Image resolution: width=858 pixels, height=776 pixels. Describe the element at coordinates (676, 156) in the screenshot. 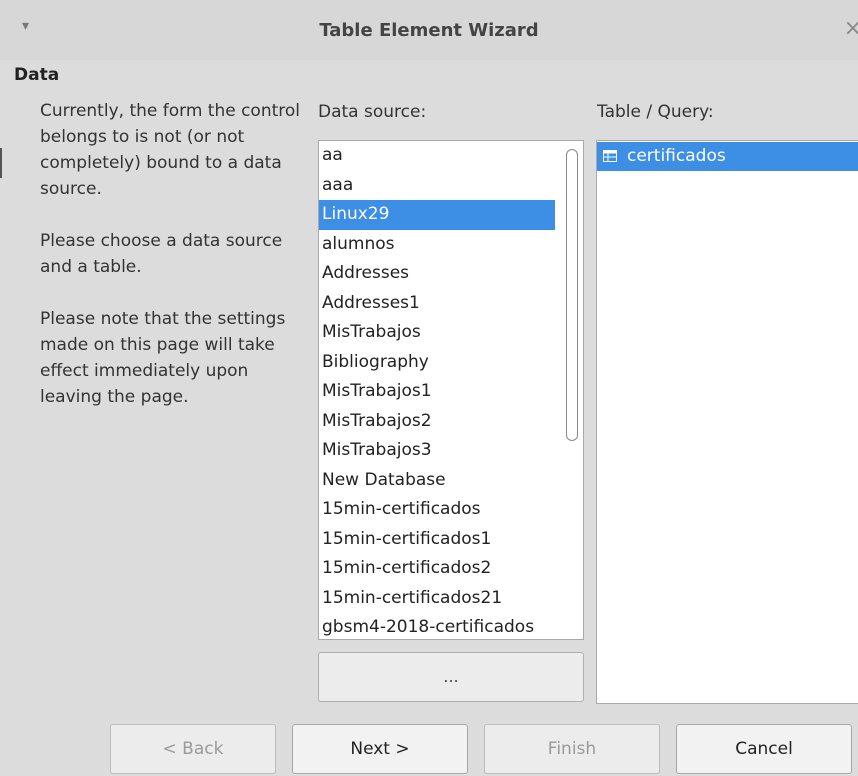

I see `table-query-item-label: certificados` at that location.